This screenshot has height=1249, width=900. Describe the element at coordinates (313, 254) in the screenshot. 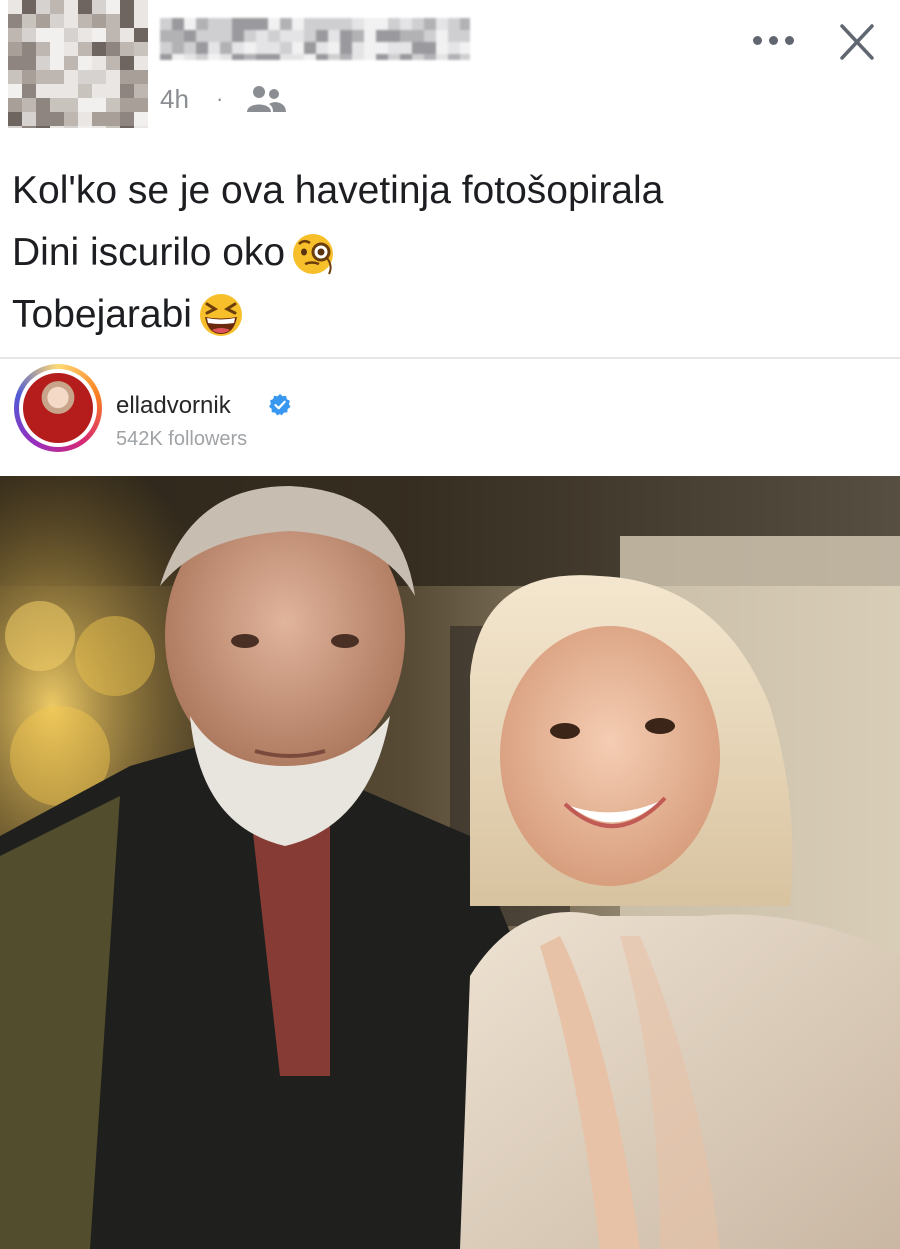

I see `face-with-monocle-icon` at that location.